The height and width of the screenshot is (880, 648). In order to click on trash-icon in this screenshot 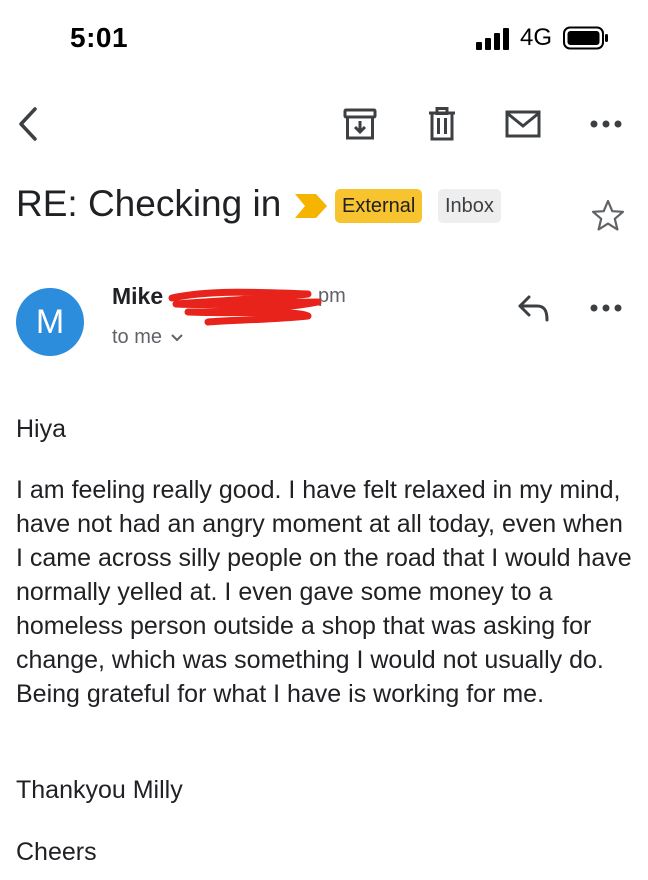, I will do `click(442, 124)`.